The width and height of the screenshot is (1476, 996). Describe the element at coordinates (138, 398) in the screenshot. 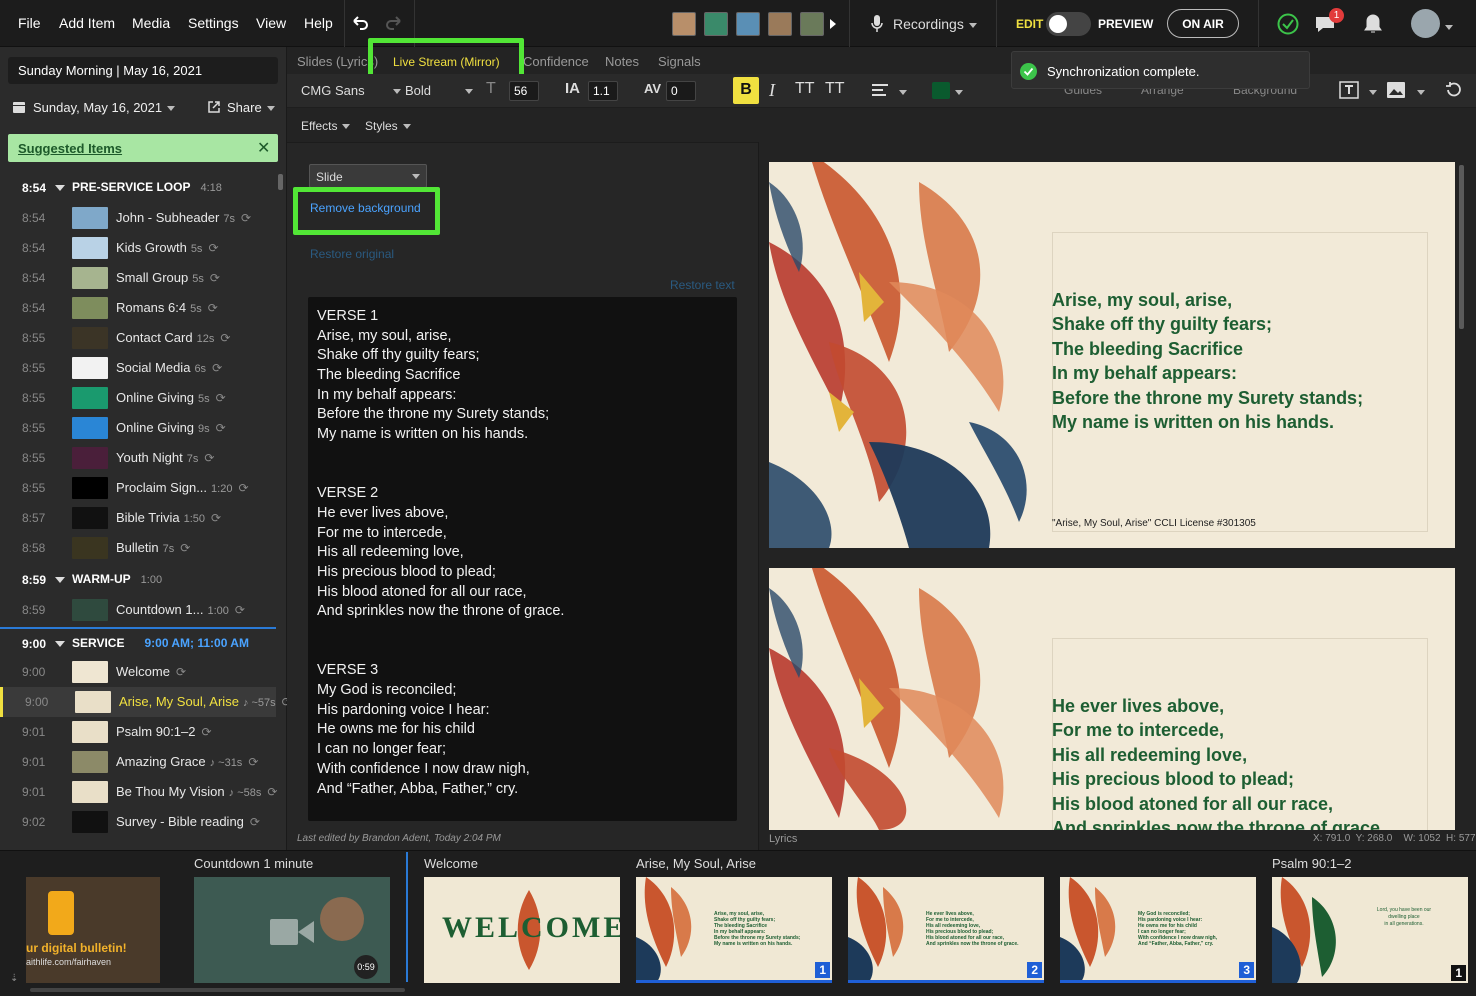

I see `service-item: 8:55 Online Giving 5s ⟳` at that location.